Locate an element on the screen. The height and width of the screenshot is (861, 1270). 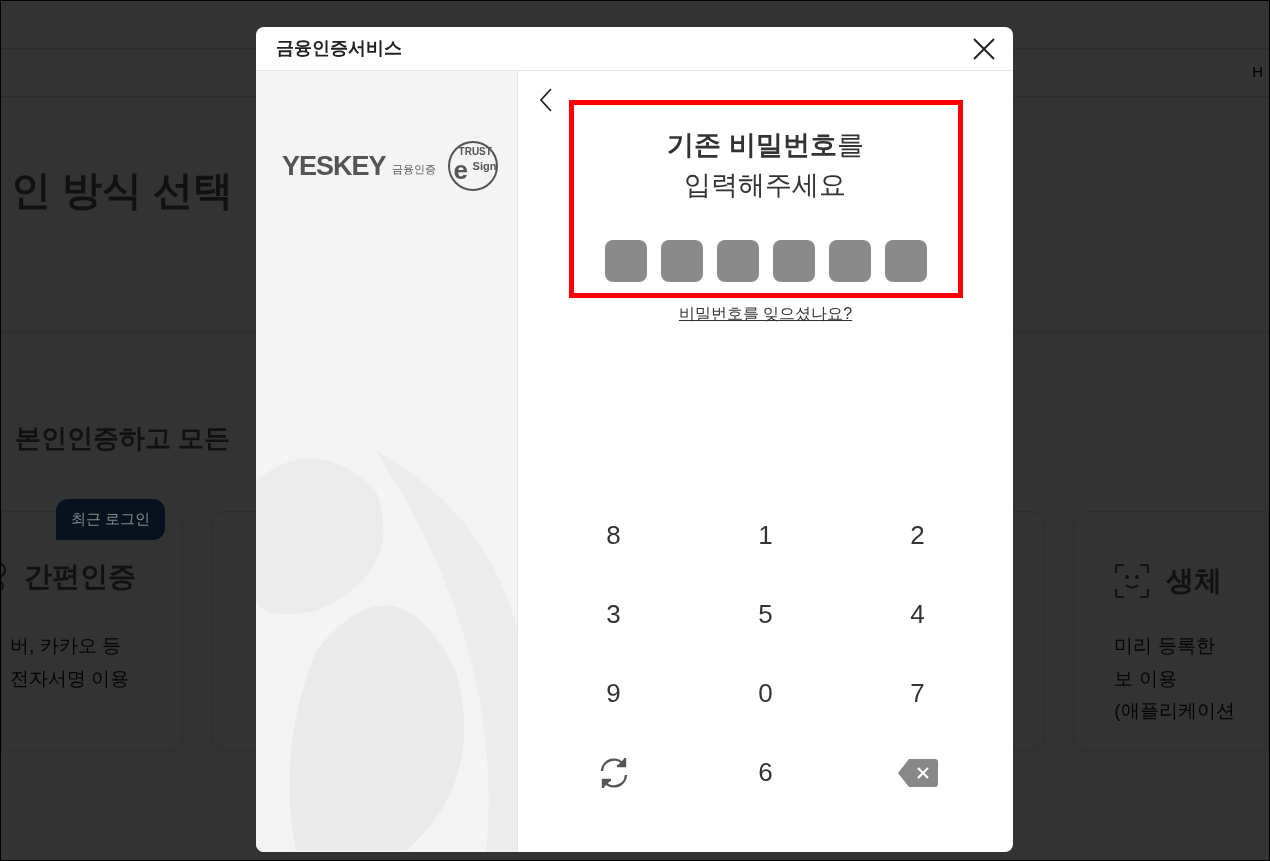
recent-login-badge: 최근 로그인 is located at coordinates (111, 519).